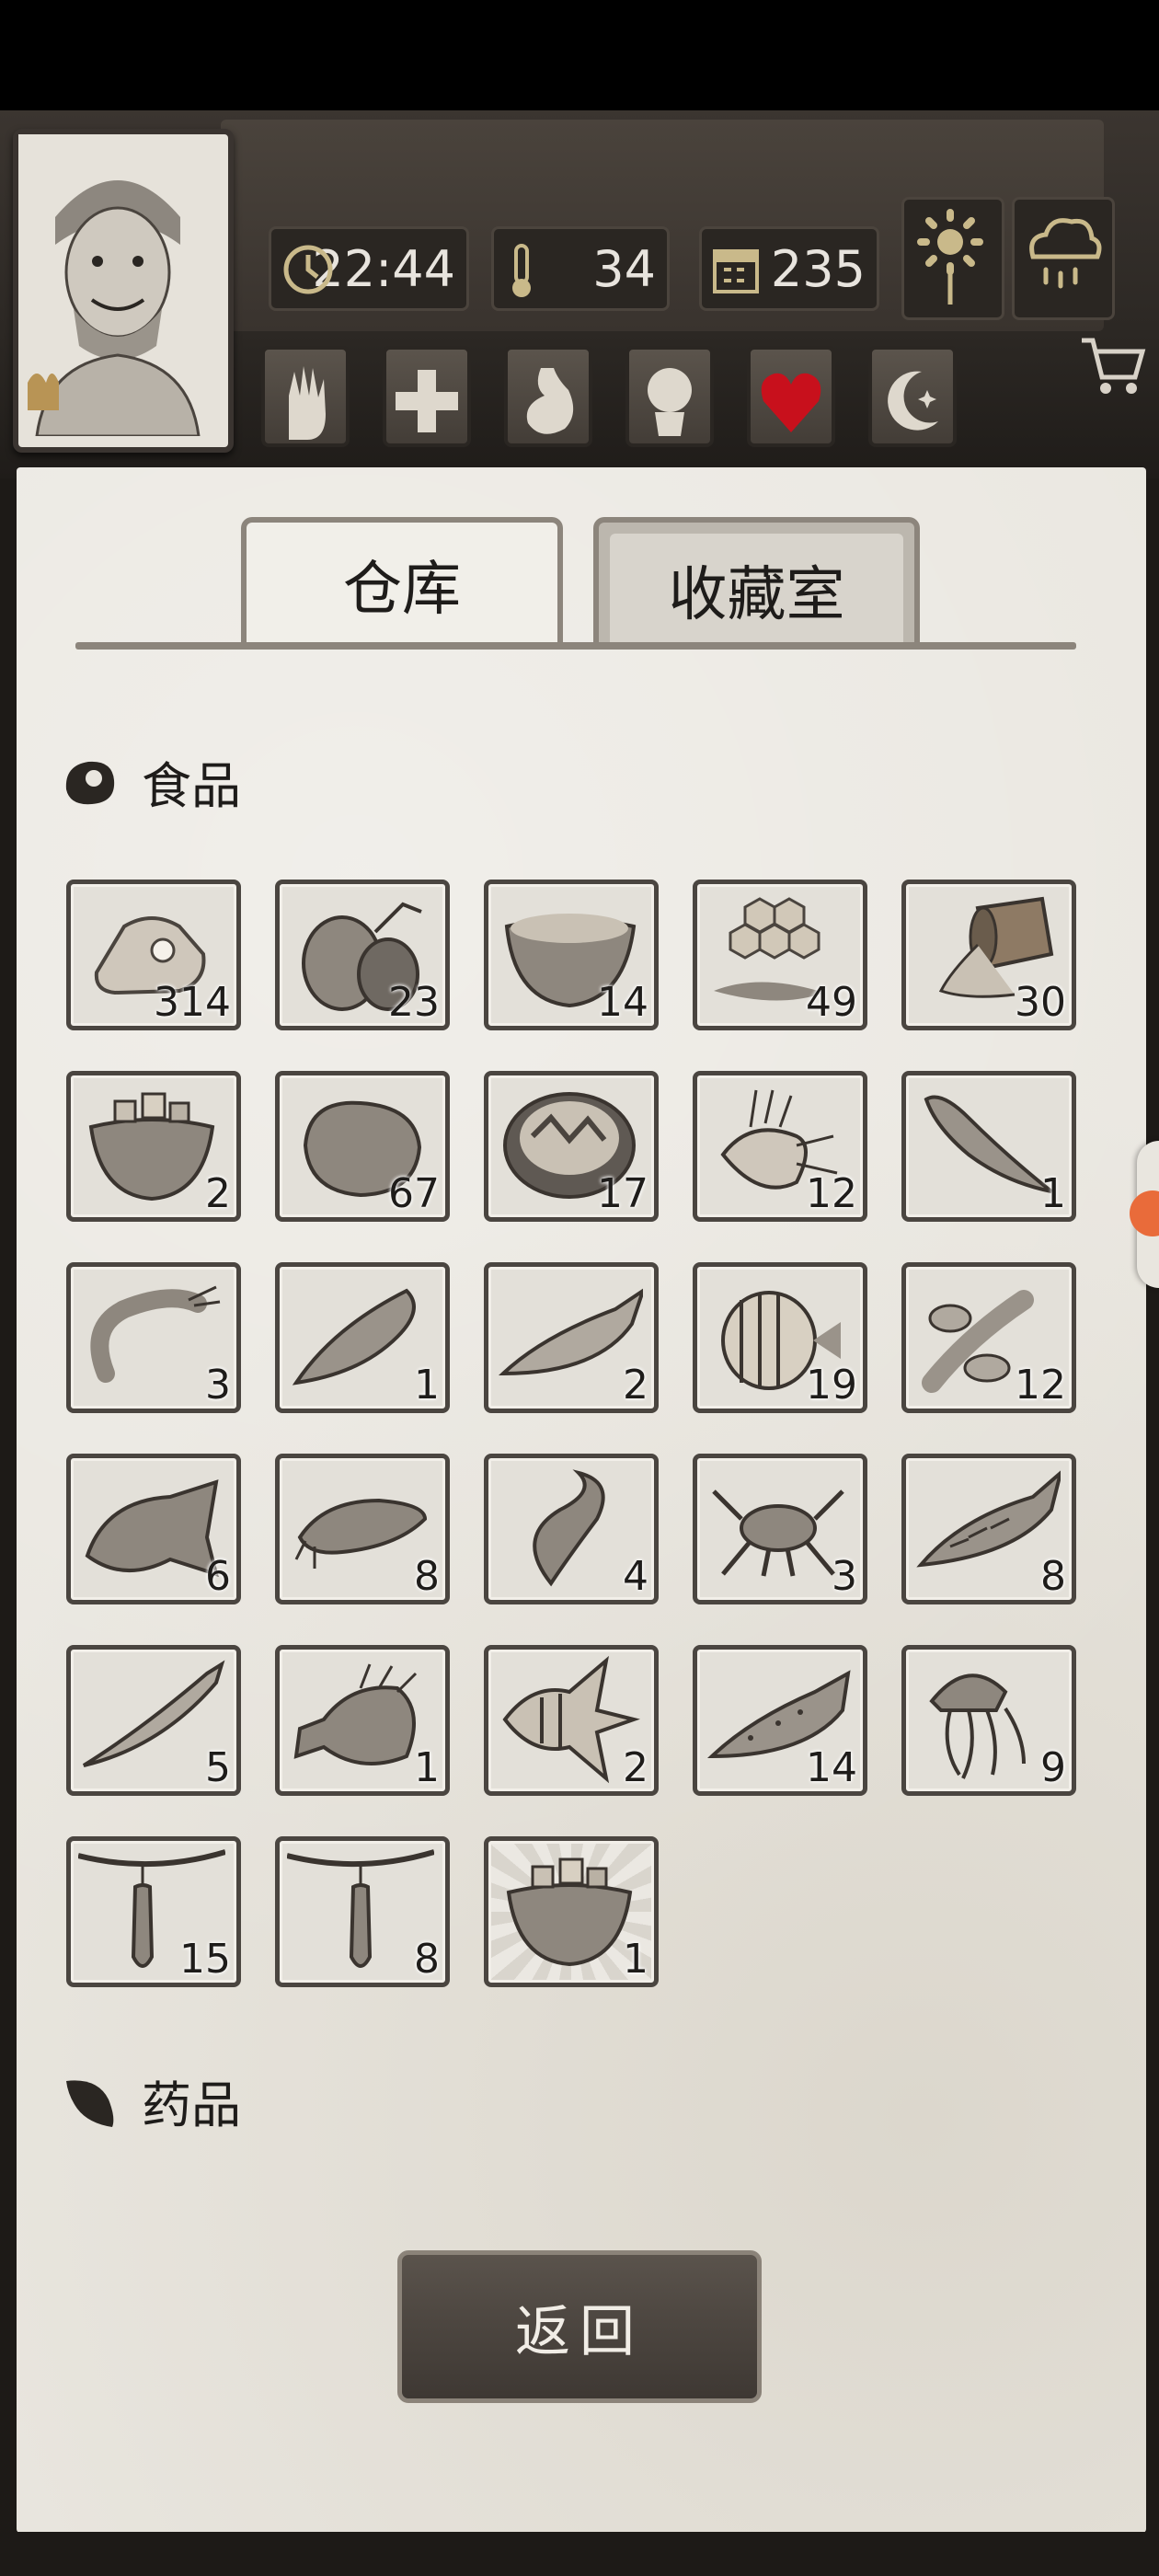  I want to click on tab-collection: 收藏室, so click(756, 581).